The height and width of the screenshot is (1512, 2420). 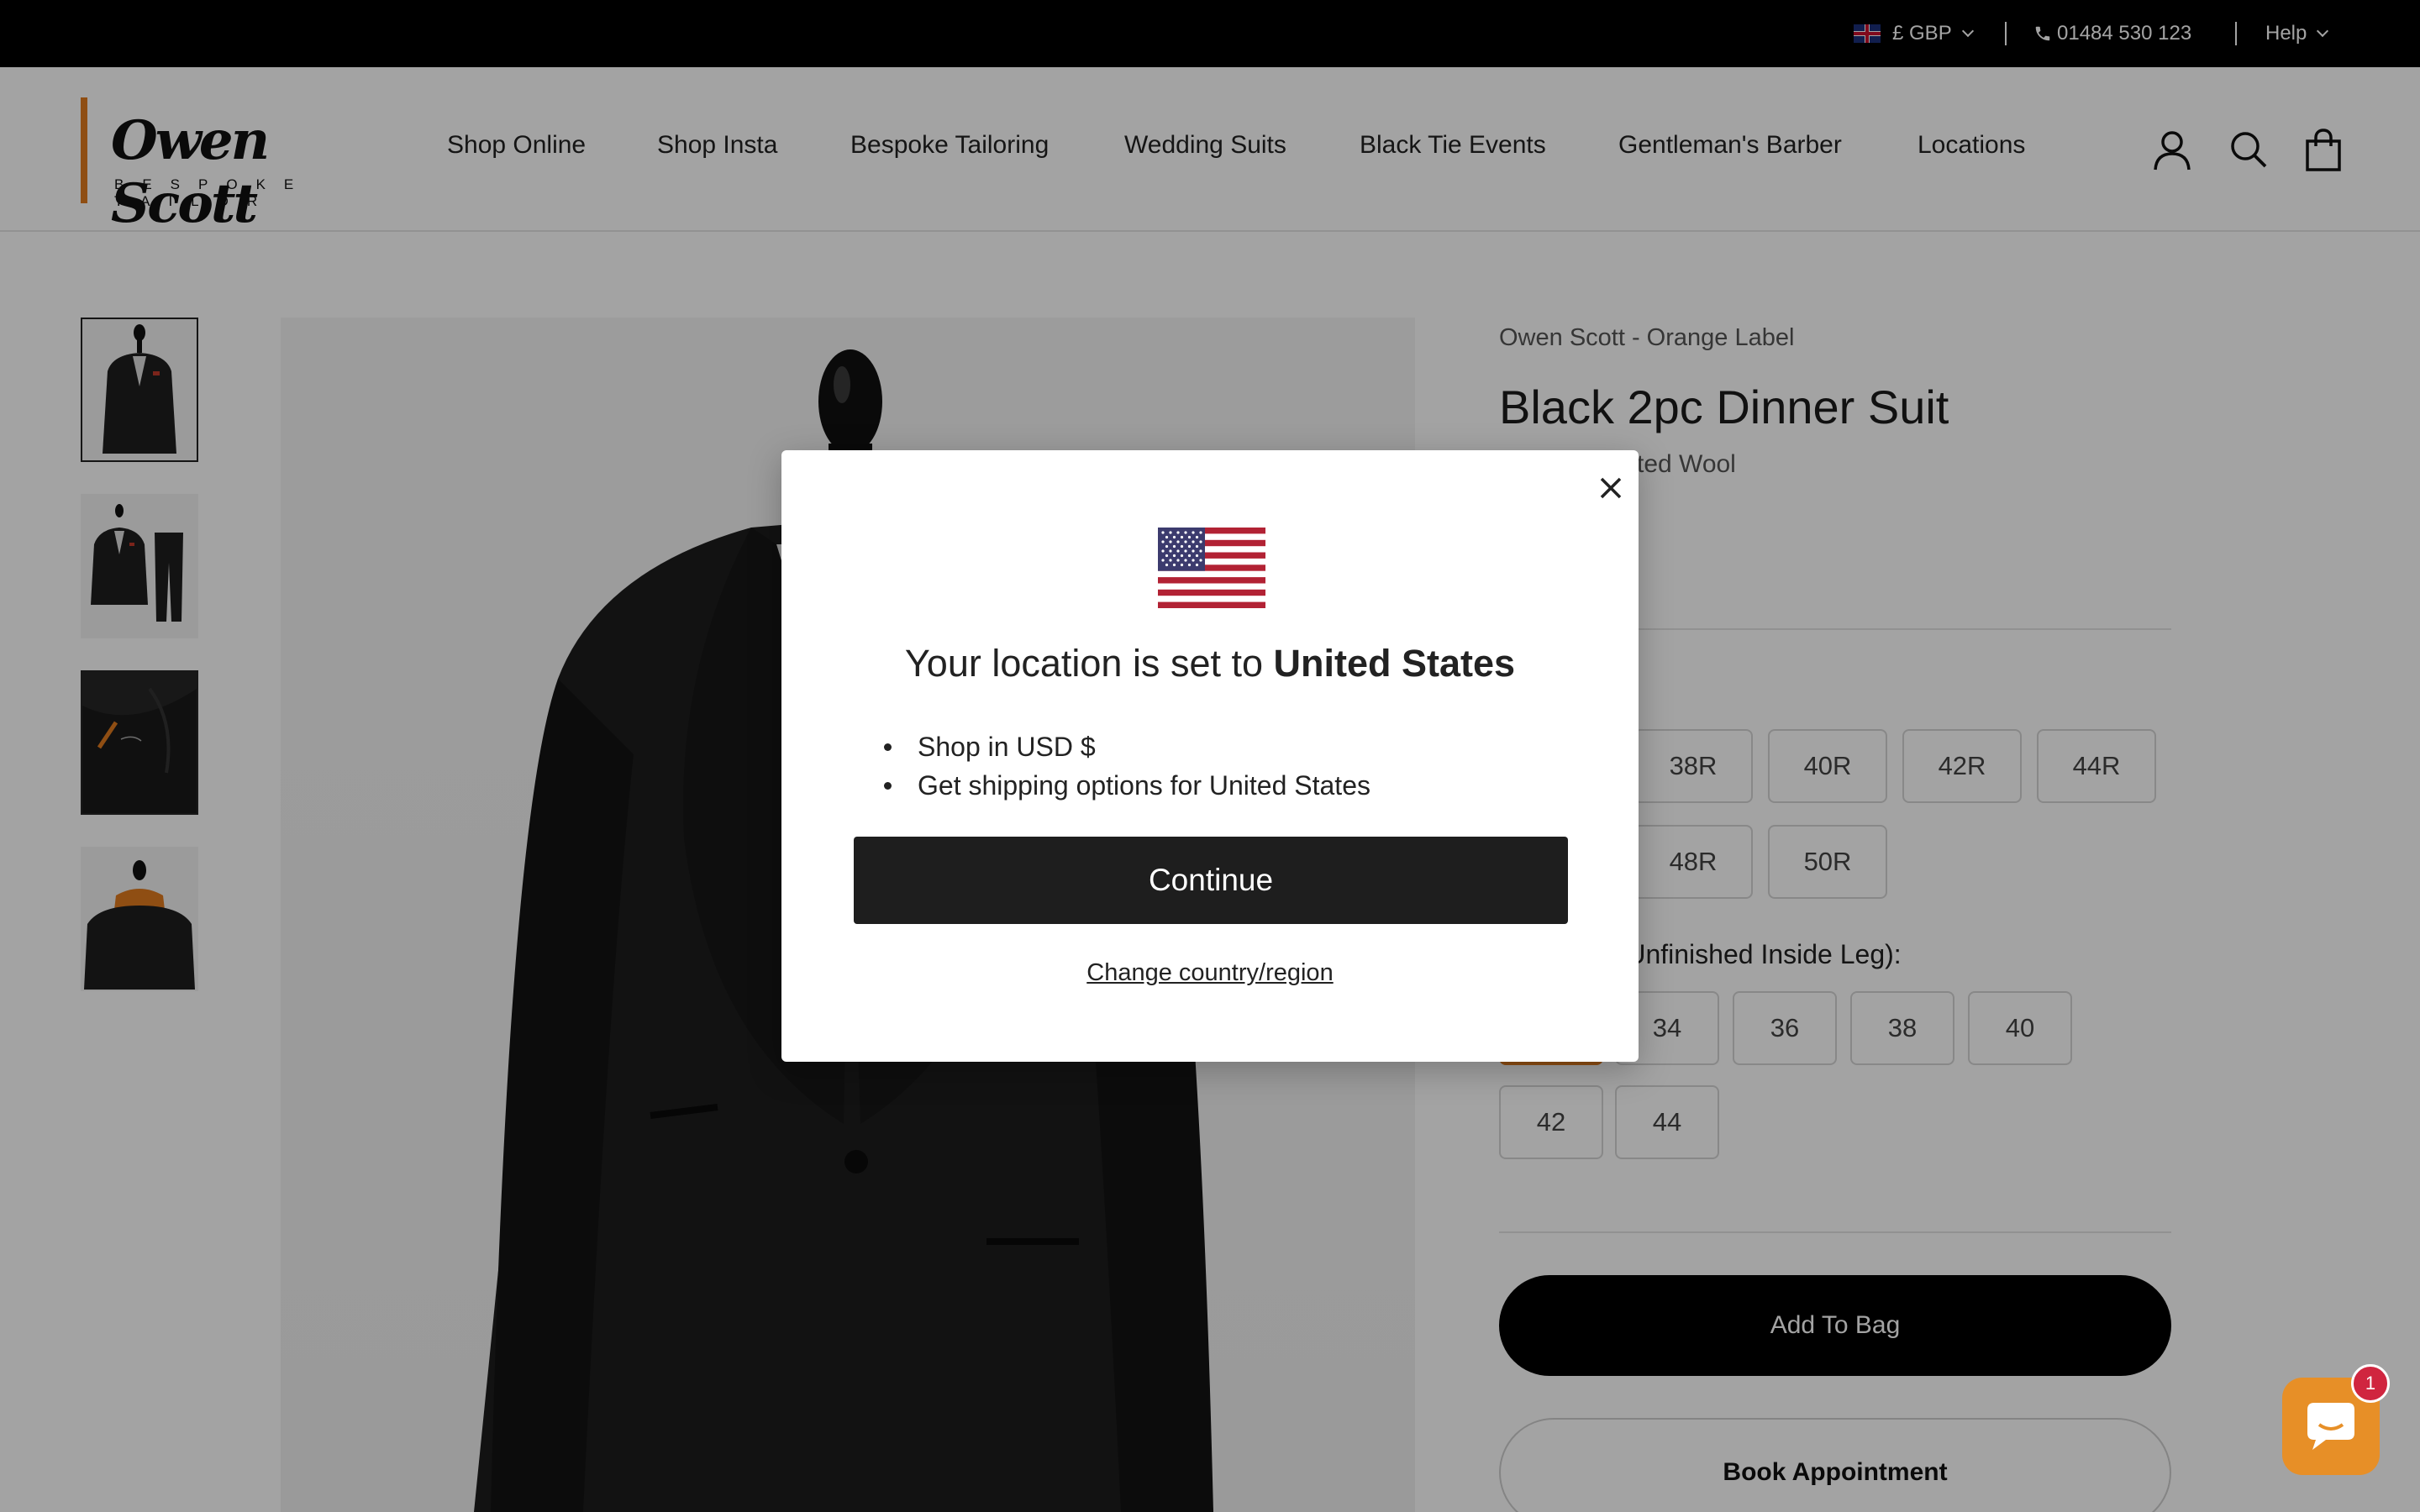 What do you see at coordinates (1611, 488) in the screenshot?
I see `close-icon` at bounding box center [1611, 488].